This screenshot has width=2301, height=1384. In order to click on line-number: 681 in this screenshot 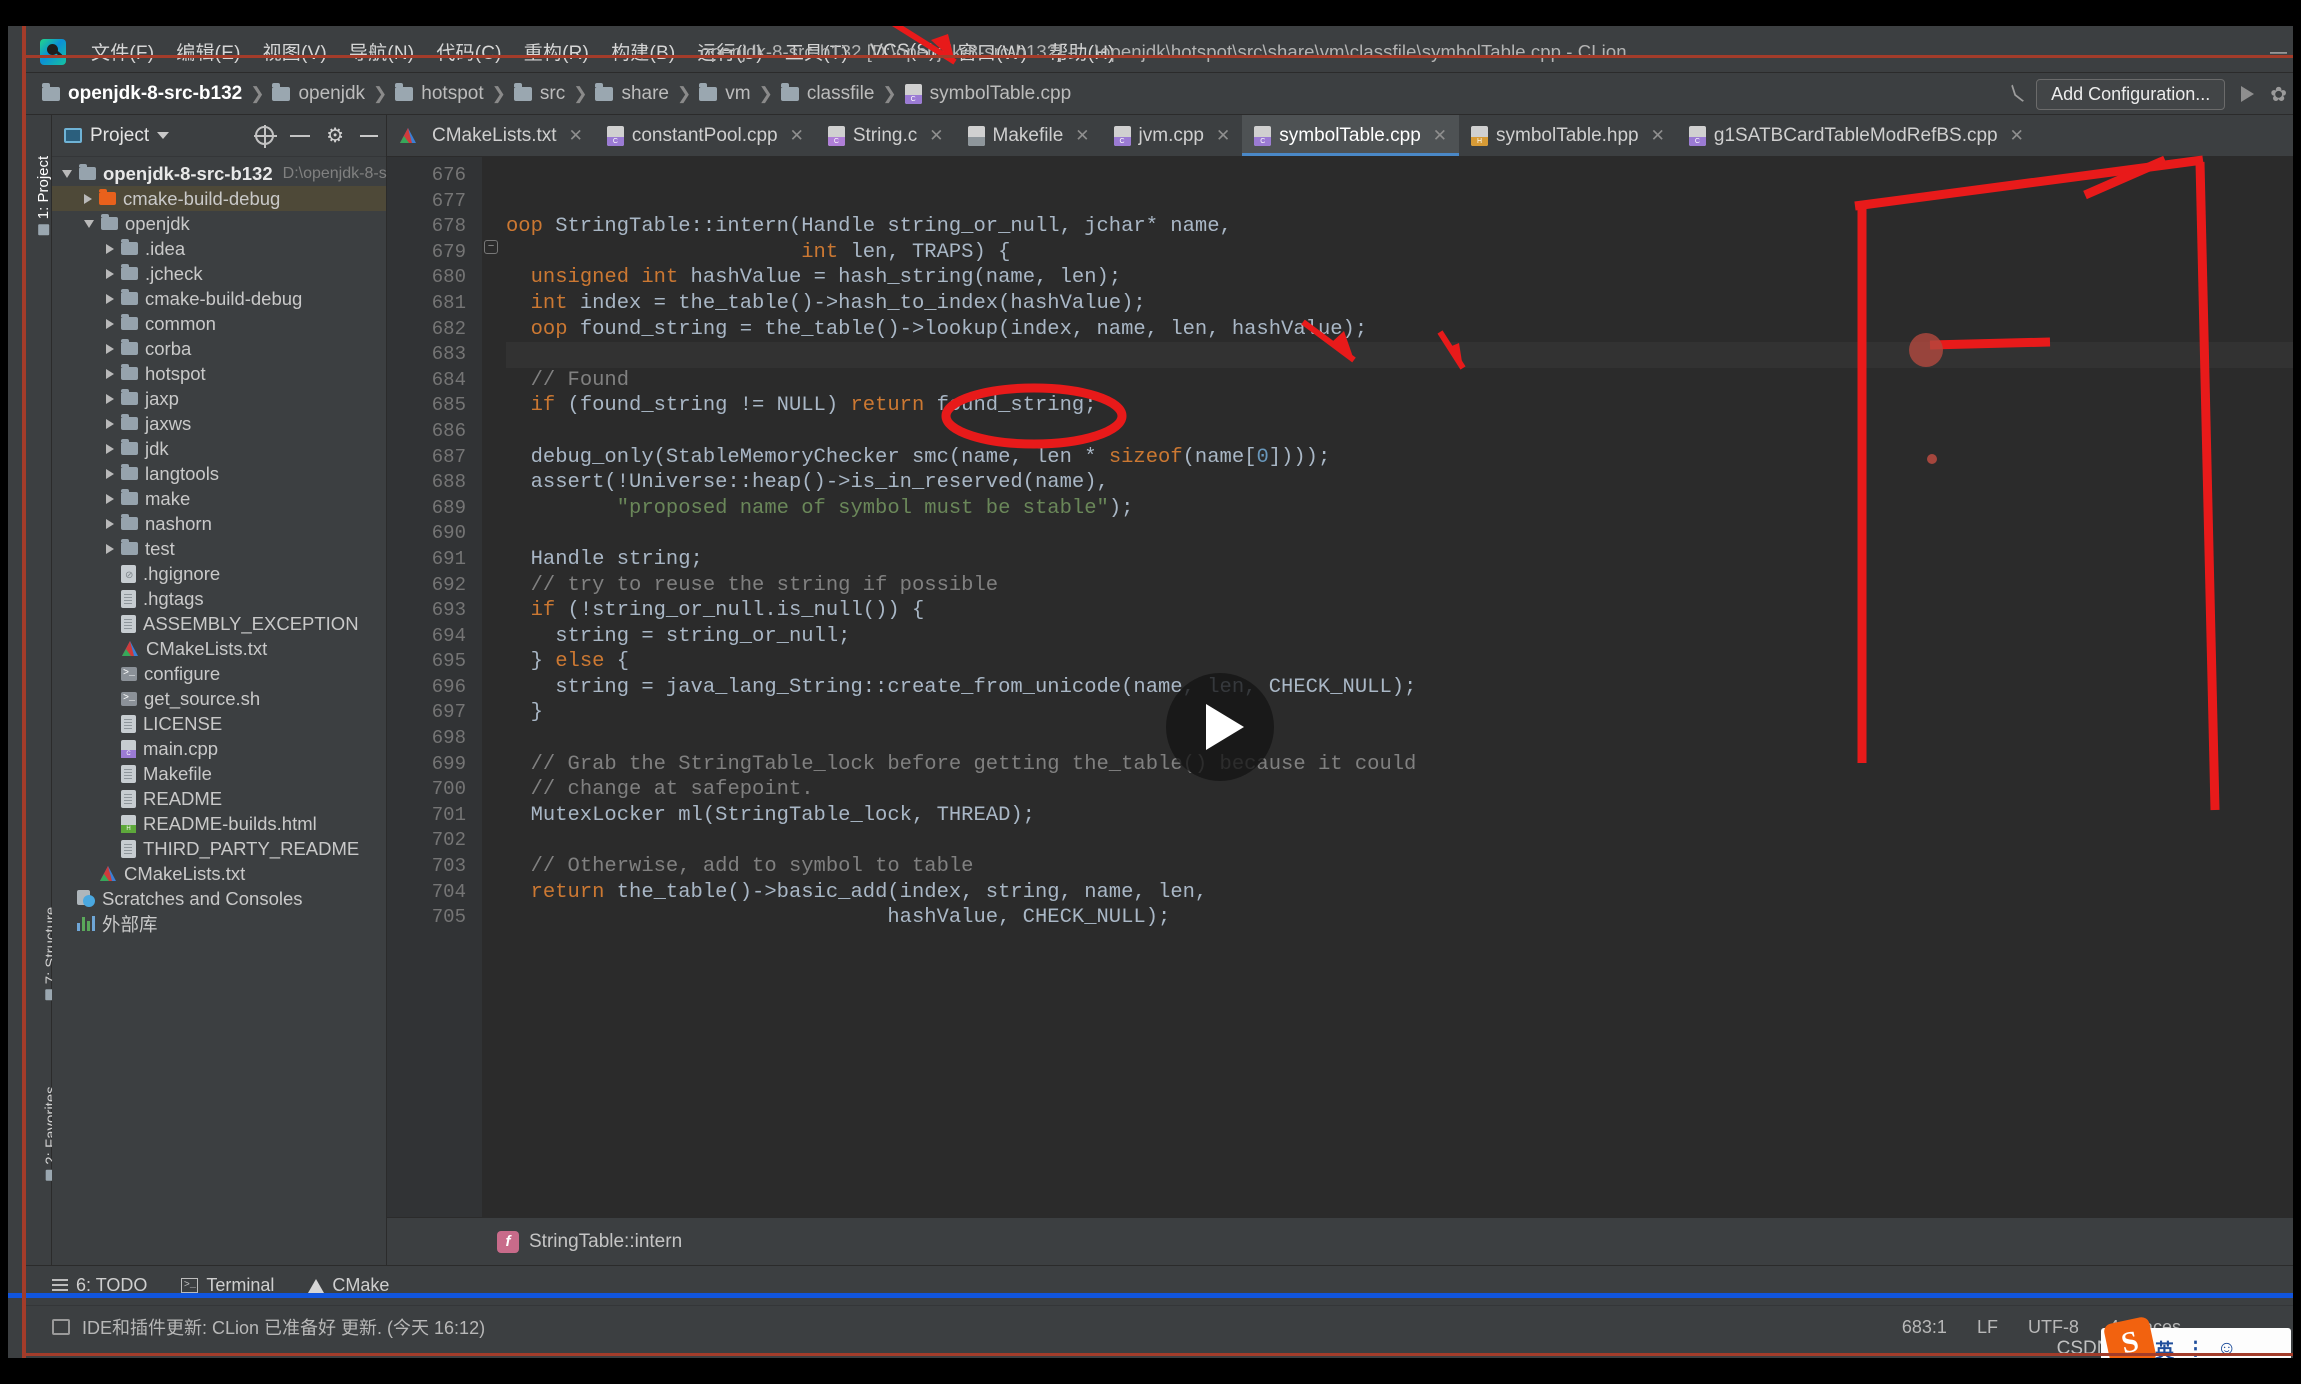, I will do `click(434, 304)`.